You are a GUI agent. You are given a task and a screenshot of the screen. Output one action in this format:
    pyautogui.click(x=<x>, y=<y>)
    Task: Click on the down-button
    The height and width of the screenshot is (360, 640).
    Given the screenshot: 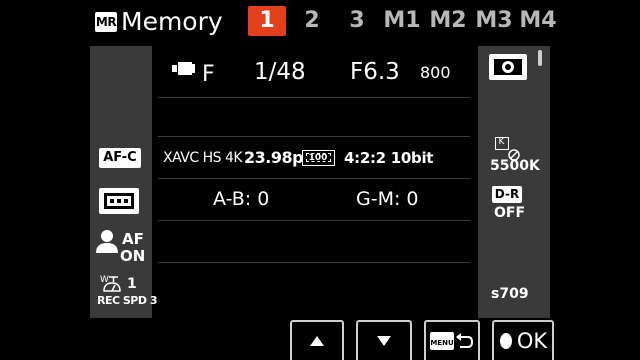 What is the action you would take?
    pyautogui.click(x=384, y=340)
    